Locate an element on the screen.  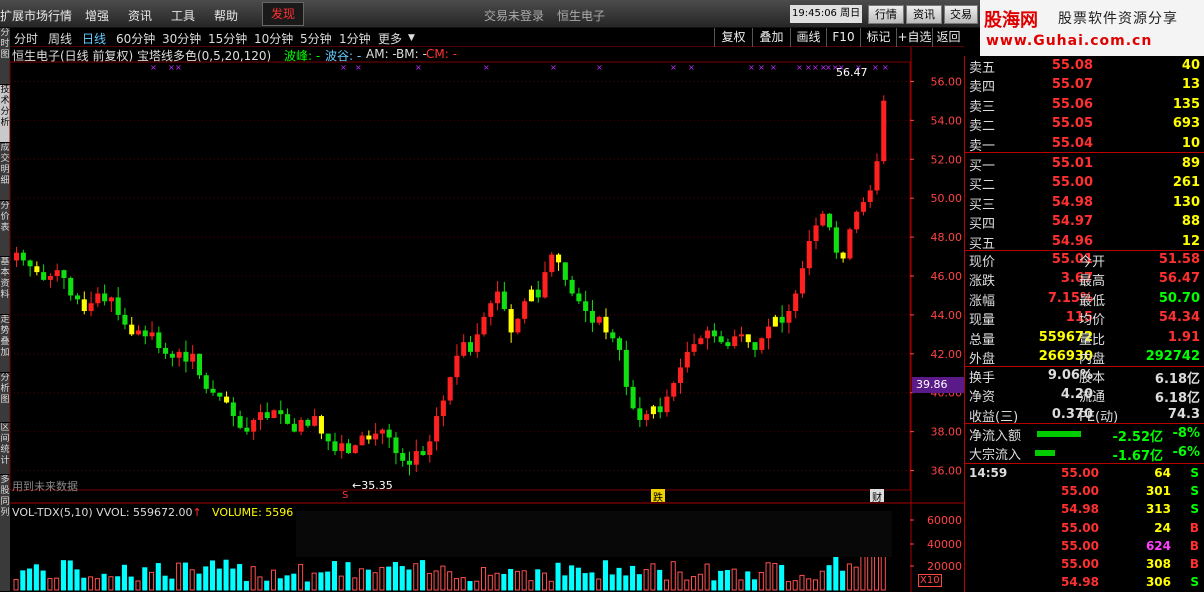
tick-volume: 624 is located at coordinates (1158, 545).